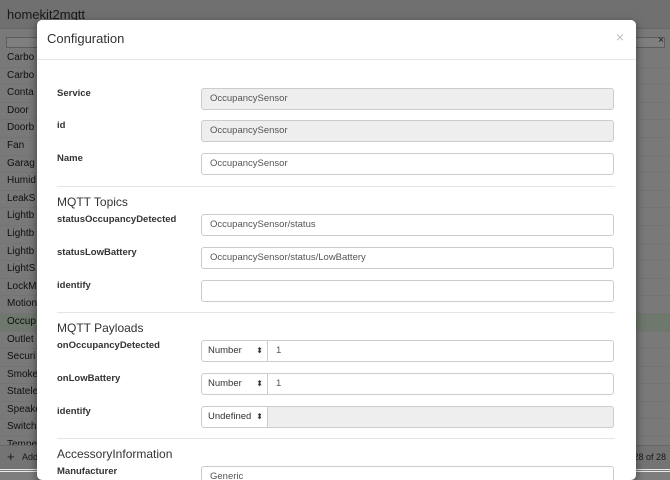  I want to click on on-low-battery-label: onLowBattery, so click(89, 378).